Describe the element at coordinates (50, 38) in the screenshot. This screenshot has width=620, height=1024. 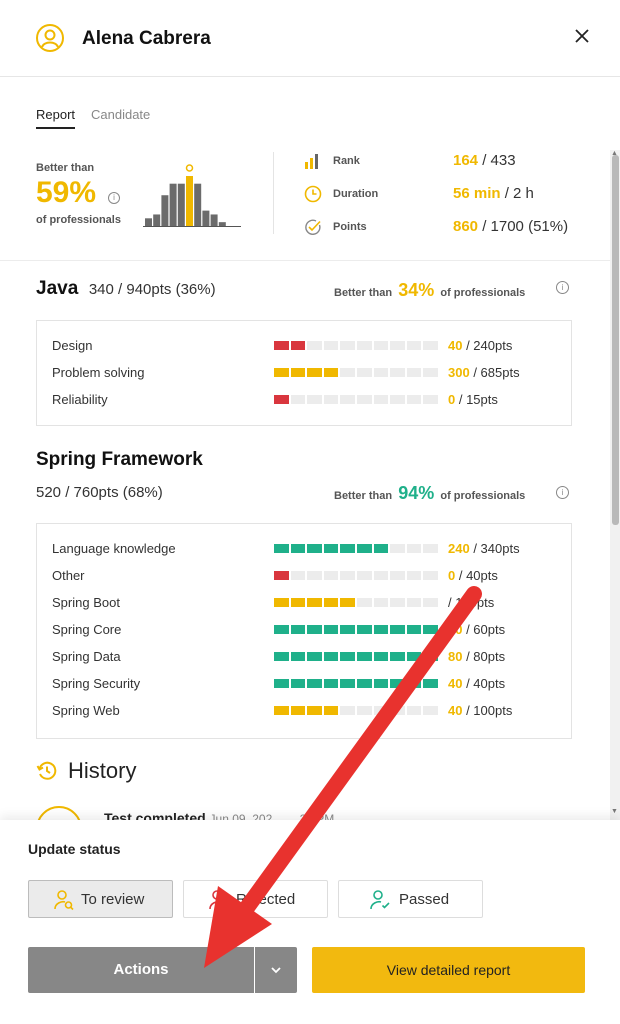
I see `user-avatar-icon` at that location.